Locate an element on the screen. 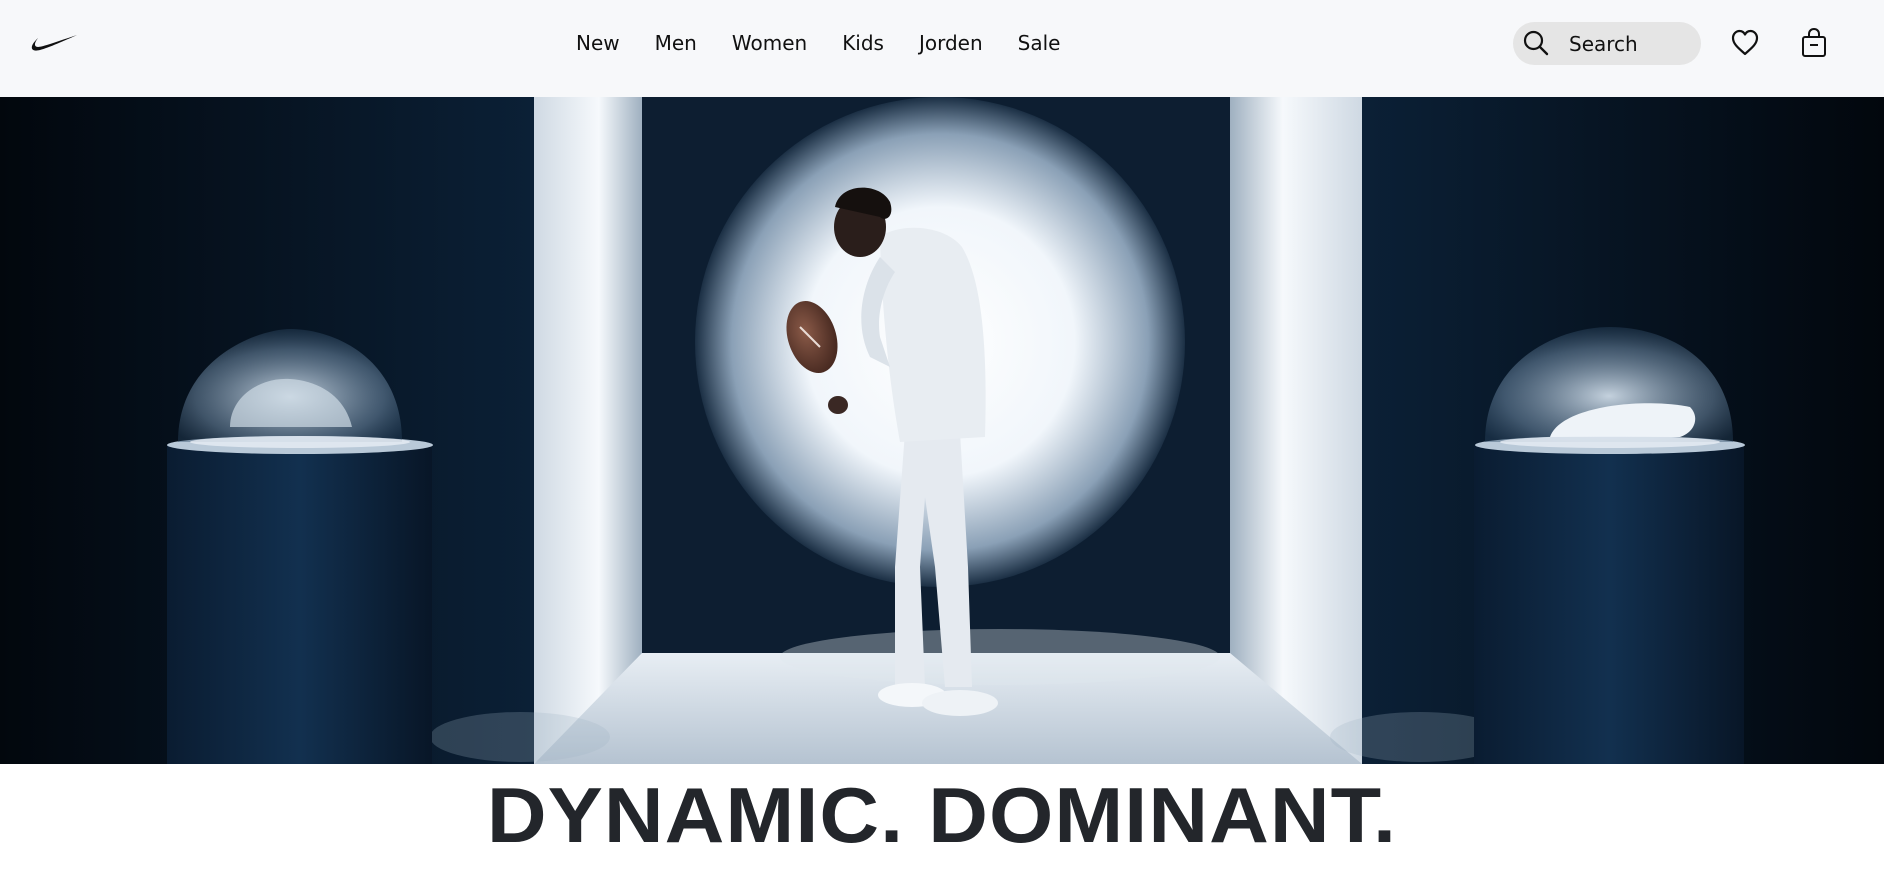 The height and width of the screenshot is (873, 1884). nav-jorden: Jorden is located at coordinates (951, 43).